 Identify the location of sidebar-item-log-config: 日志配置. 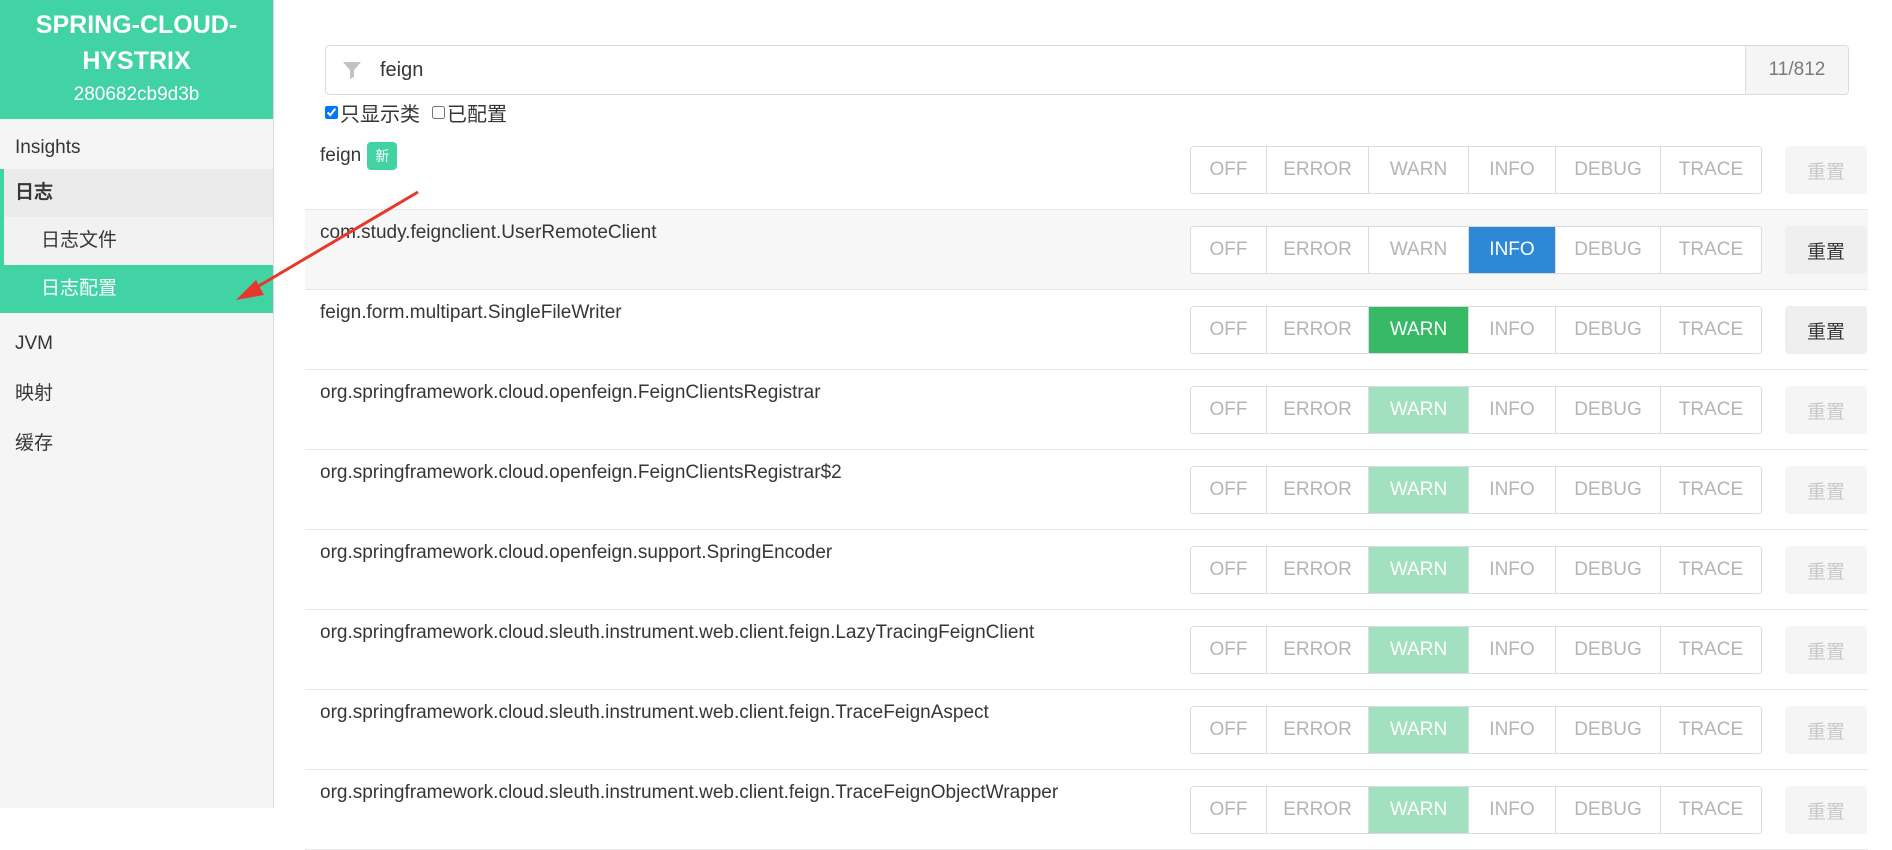
(136, 289).